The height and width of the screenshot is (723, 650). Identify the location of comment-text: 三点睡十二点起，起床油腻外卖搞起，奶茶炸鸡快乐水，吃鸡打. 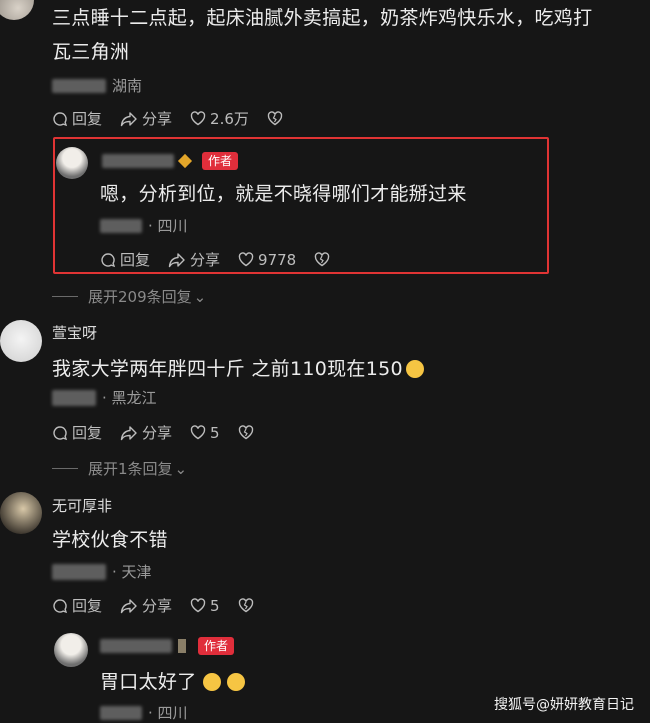
(322, 18).